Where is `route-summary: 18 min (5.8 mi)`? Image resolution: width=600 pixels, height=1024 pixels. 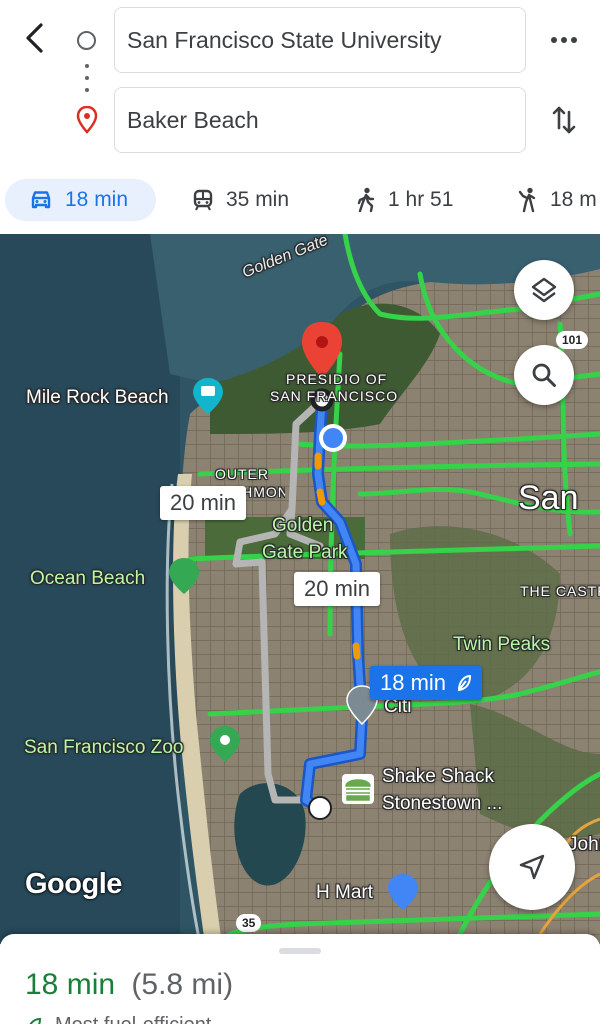 route-summary: 18 min (5.8 mi) is located at coordinates (129, 985).